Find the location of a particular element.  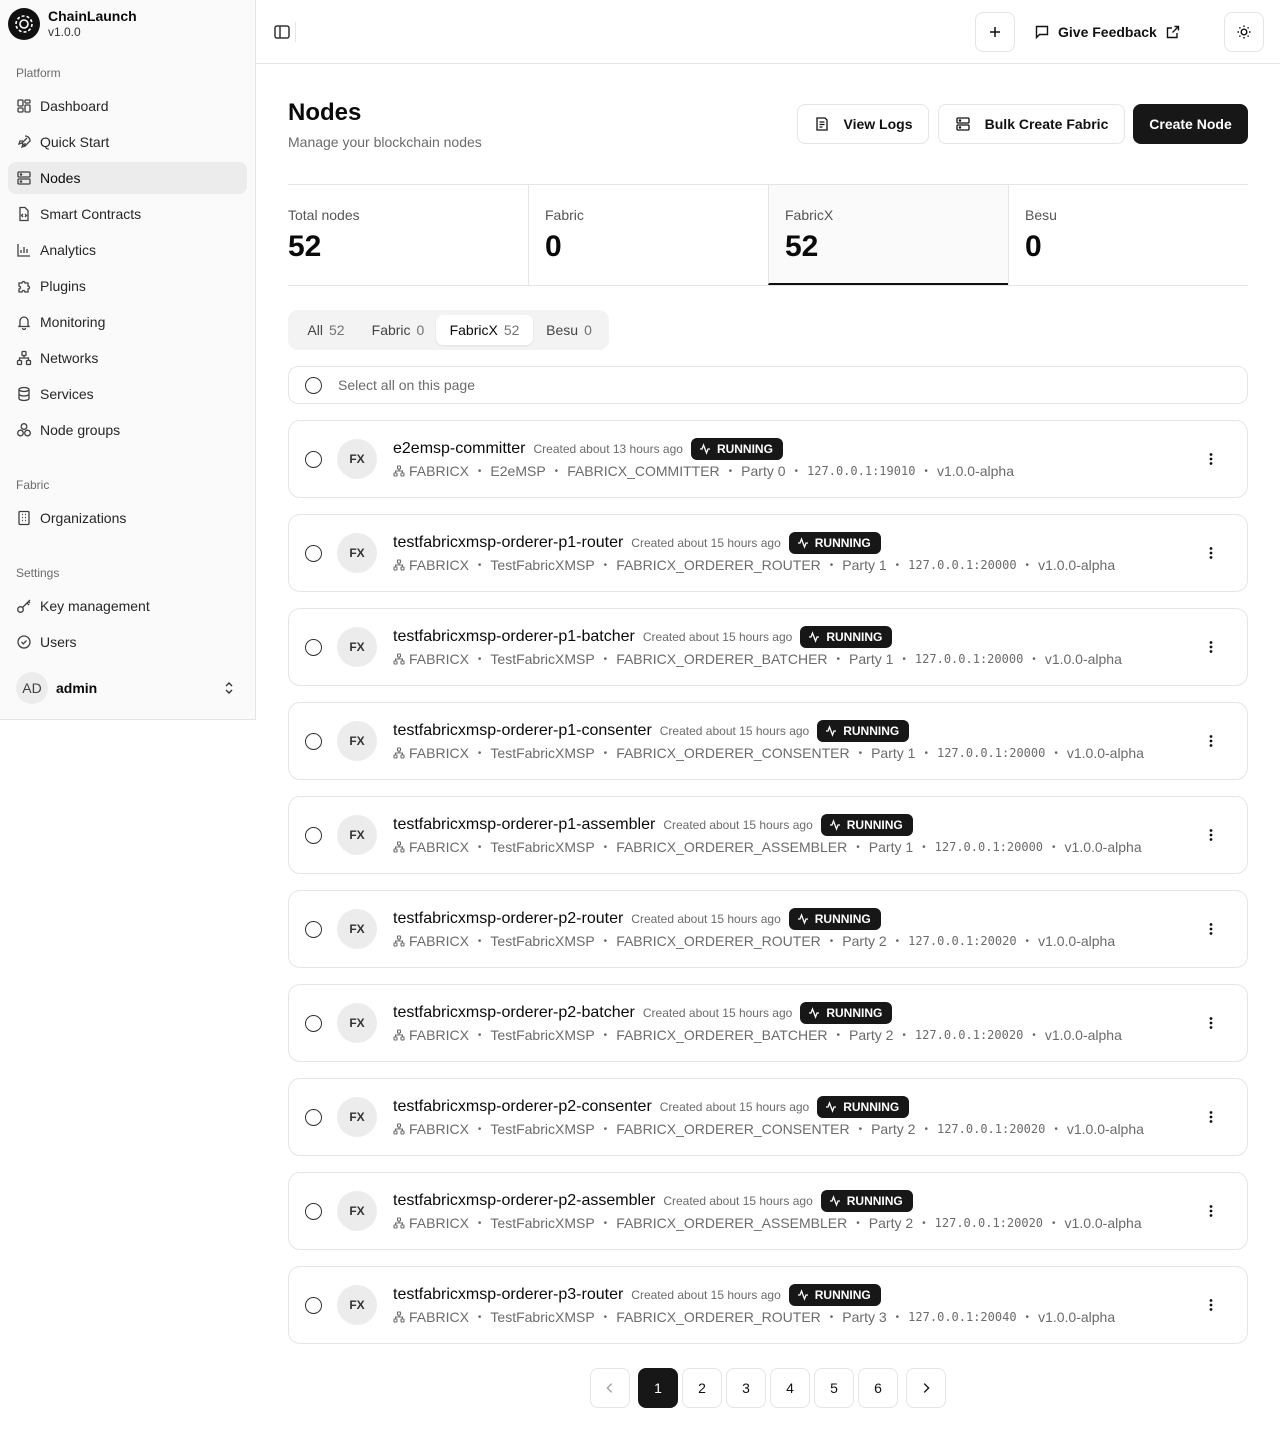

stat-besu: Besu 0 is located at coordinates (1128, 235).